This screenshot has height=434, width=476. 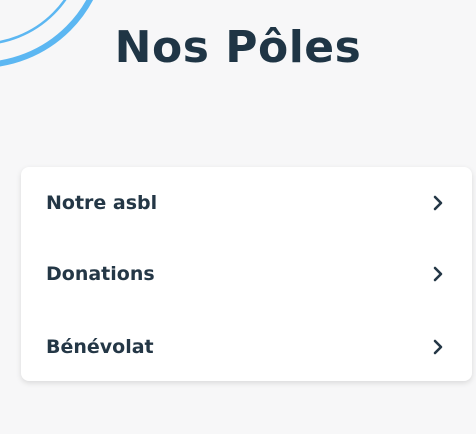 What do you see at coordinates (100, 347) in the screenshot?
I see `menu-item-label: Bénévolat` at bounding box center [100, 347].